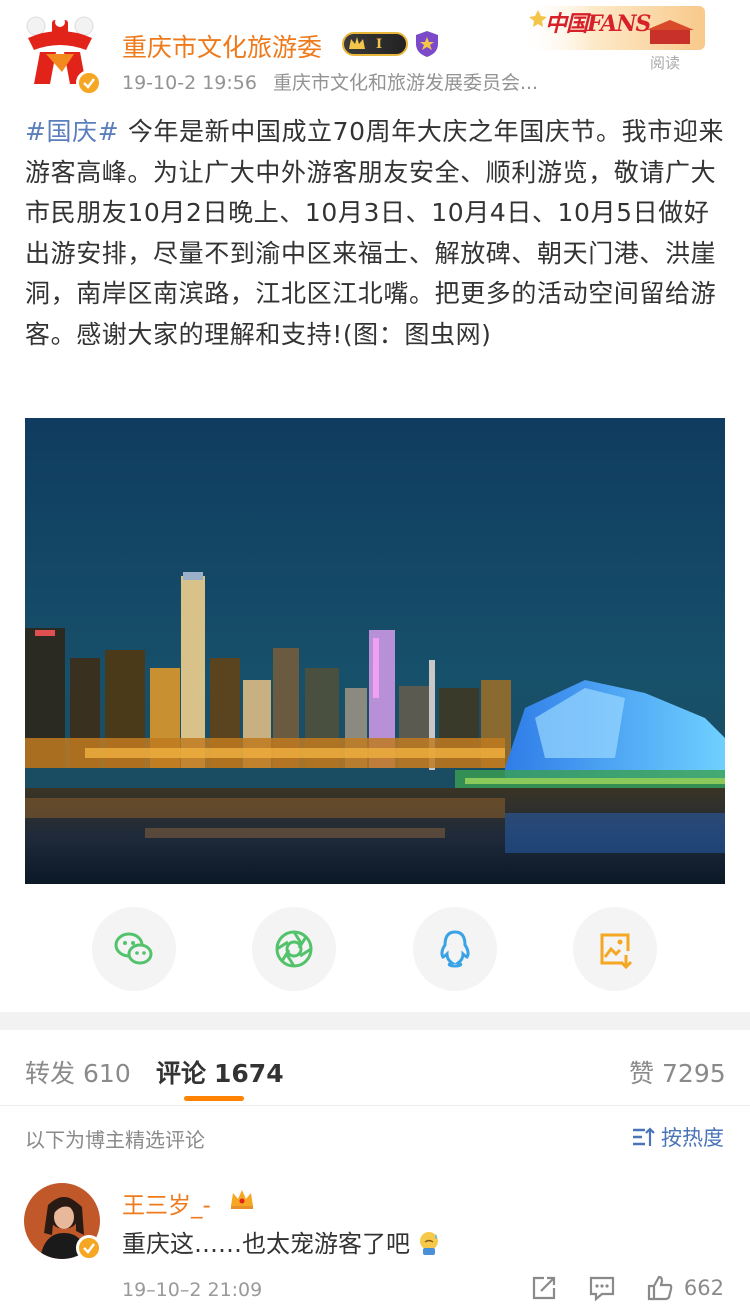 This screenshot has width=750, height=1310. What do you see at coordinates (50, 1073) in the screenshot?
I see `tab-repost-label: 转发` at bounding box center [50, 1073].